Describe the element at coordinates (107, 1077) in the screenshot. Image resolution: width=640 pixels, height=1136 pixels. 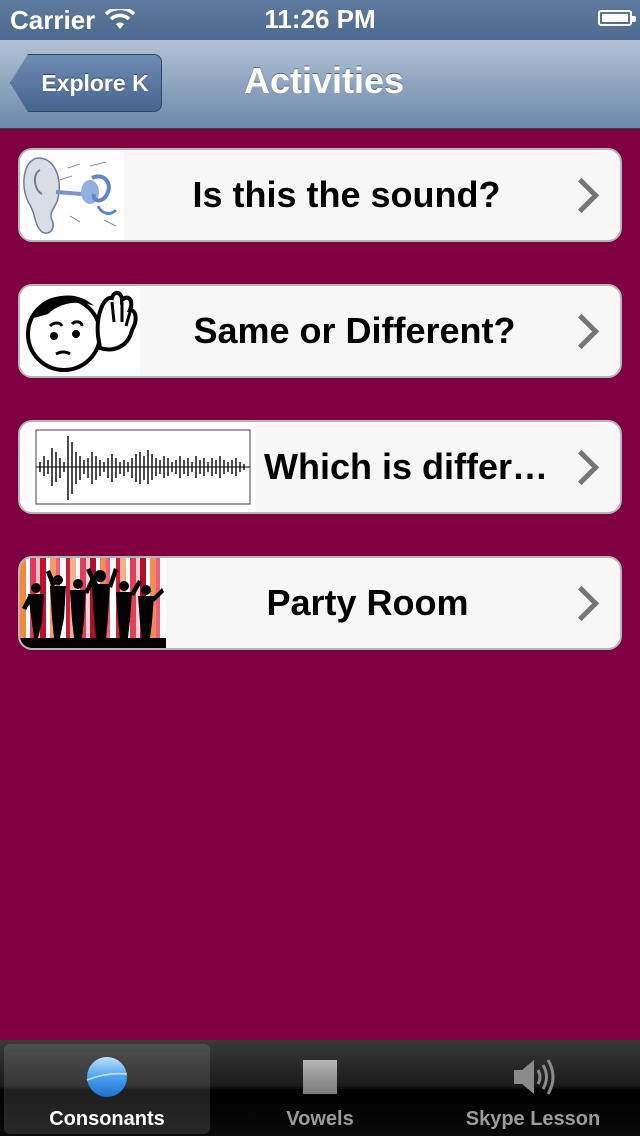
I see `blue-circle-icon` at that location.